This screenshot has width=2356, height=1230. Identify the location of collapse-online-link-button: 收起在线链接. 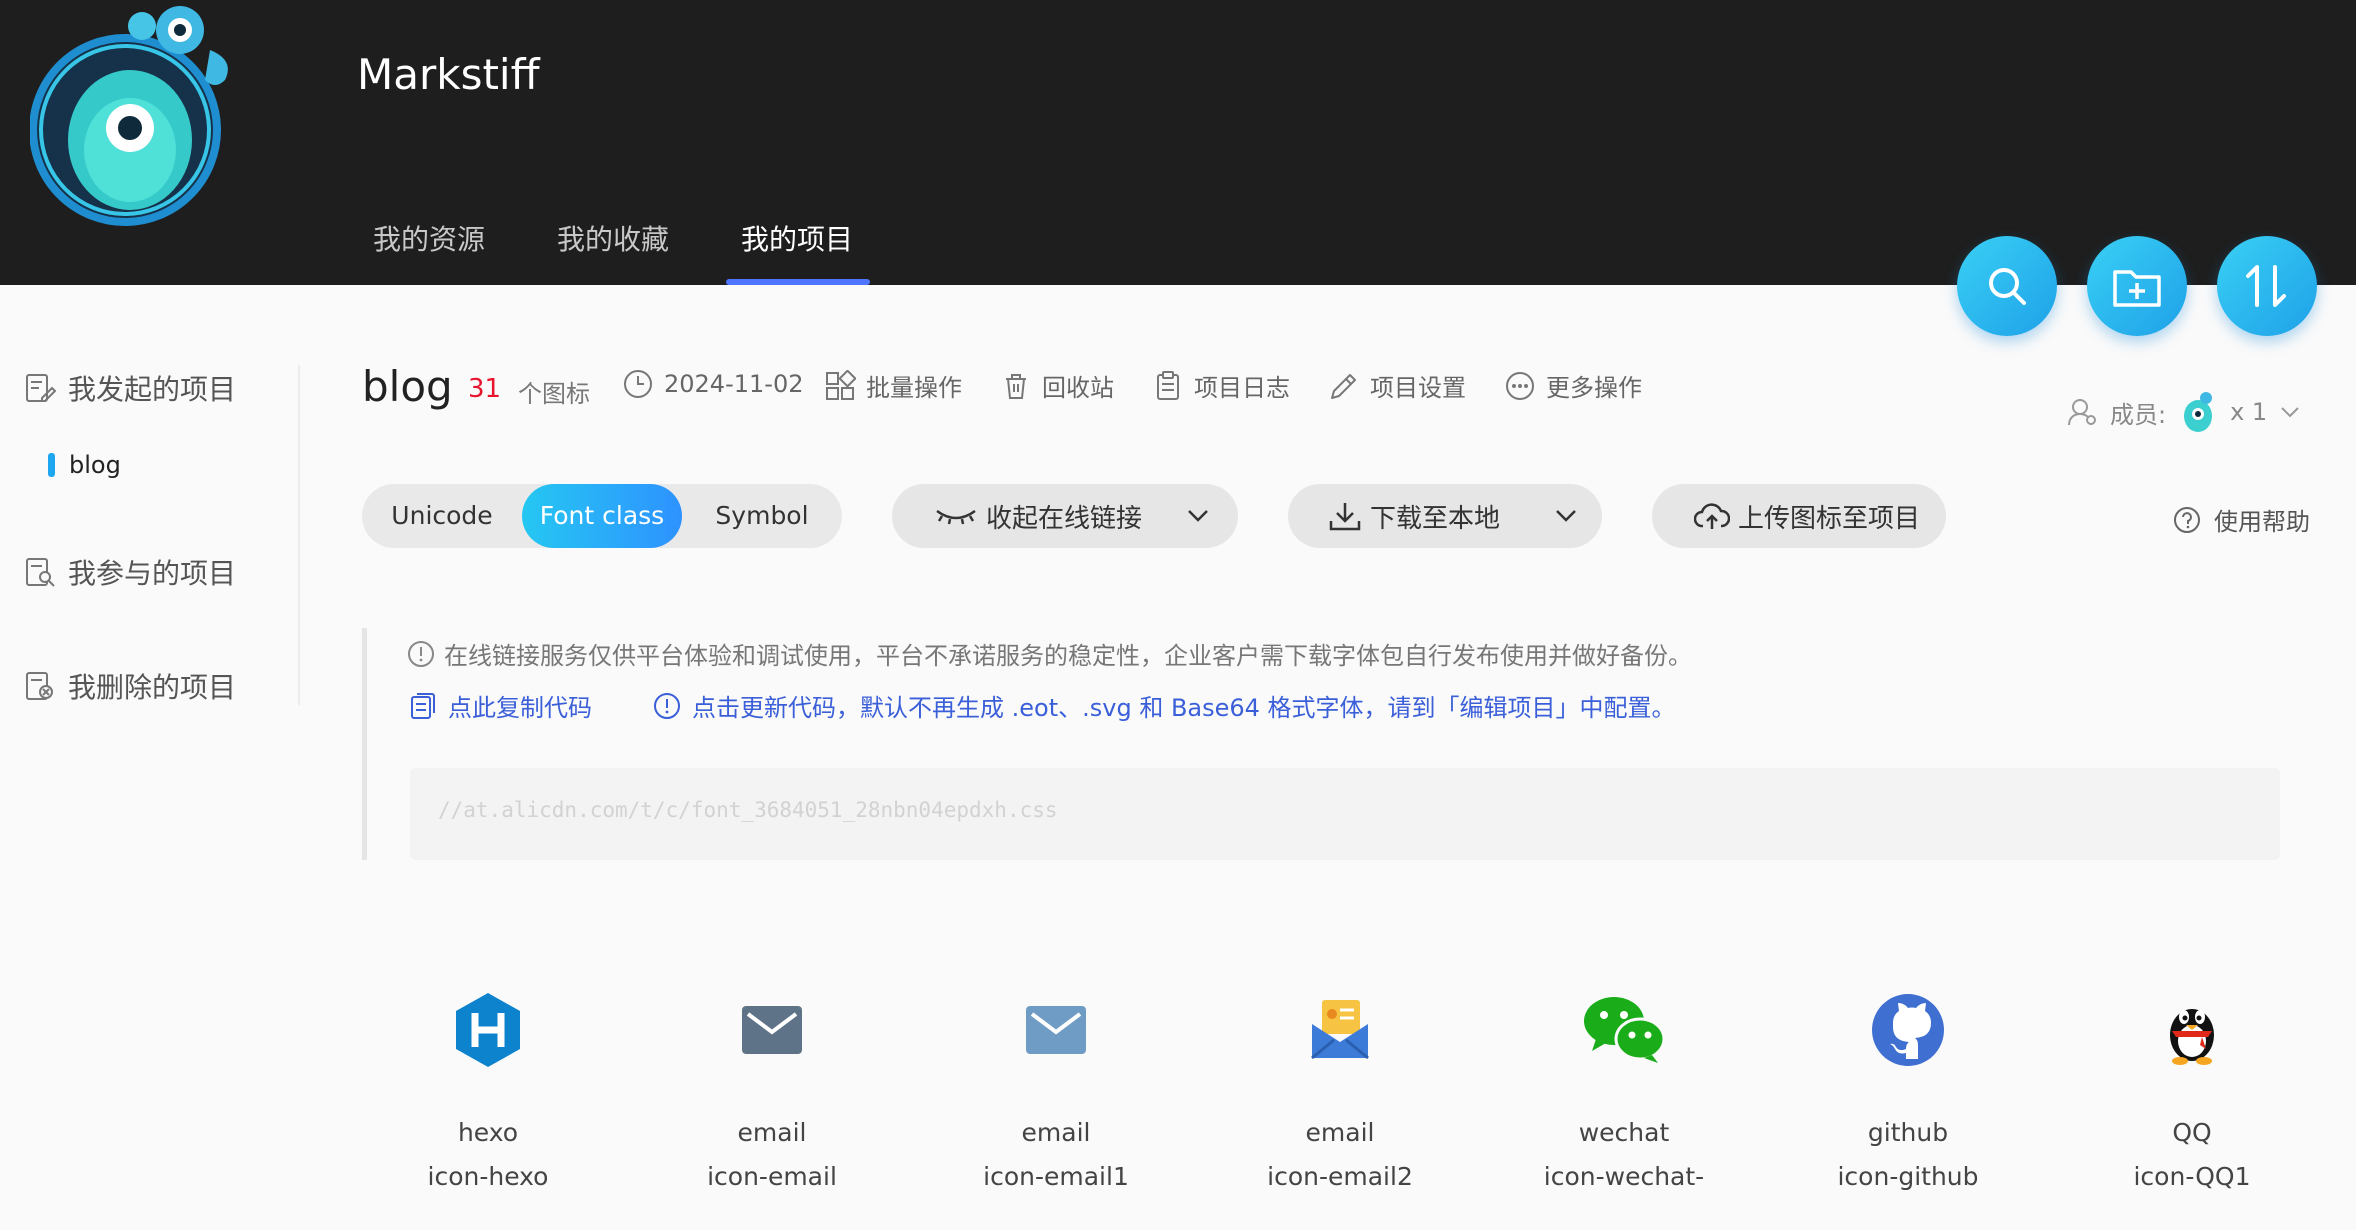
(1065, 516).